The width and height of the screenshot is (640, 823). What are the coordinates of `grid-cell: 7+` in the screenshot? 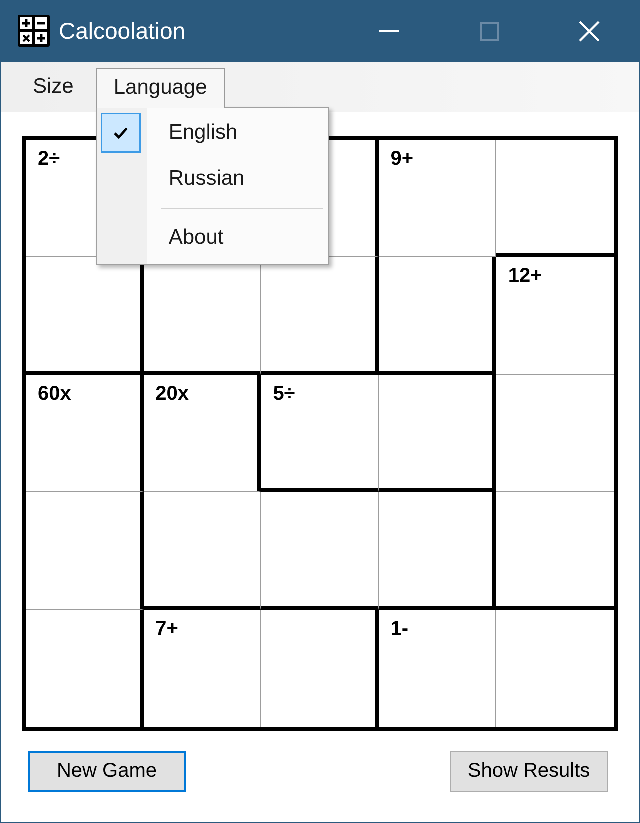 It's located at (203, 668).